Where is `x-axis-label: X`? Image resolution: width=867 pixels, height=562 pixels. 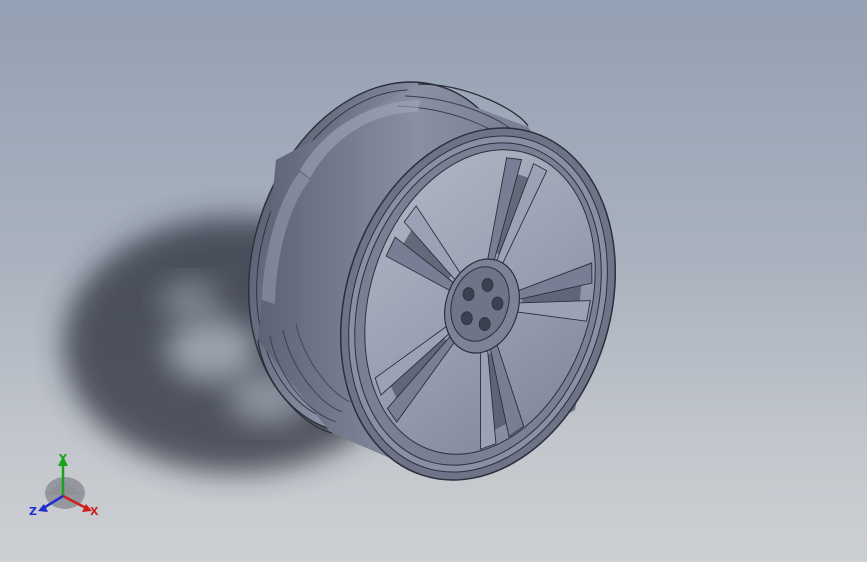
x-axis-label: X is located at coordinates (94, 511).